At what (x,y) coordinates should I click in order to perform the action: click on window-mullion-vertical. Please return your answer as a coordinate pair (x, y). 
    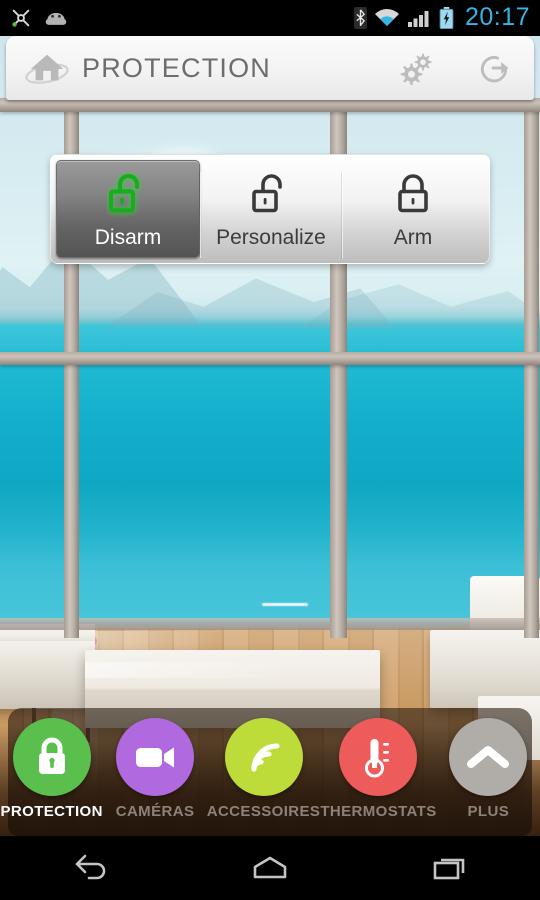
    Looking at the image, I should click on (531, 368).